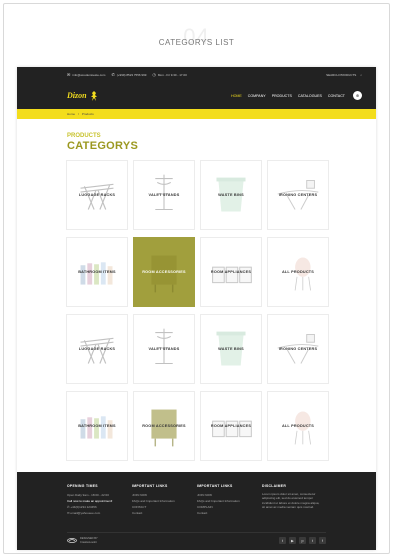  What do you see at coordinates (84, 136) in the screenshot?
I see `heading-kicker: PRODUCTS` at bounding box center [84, 136].